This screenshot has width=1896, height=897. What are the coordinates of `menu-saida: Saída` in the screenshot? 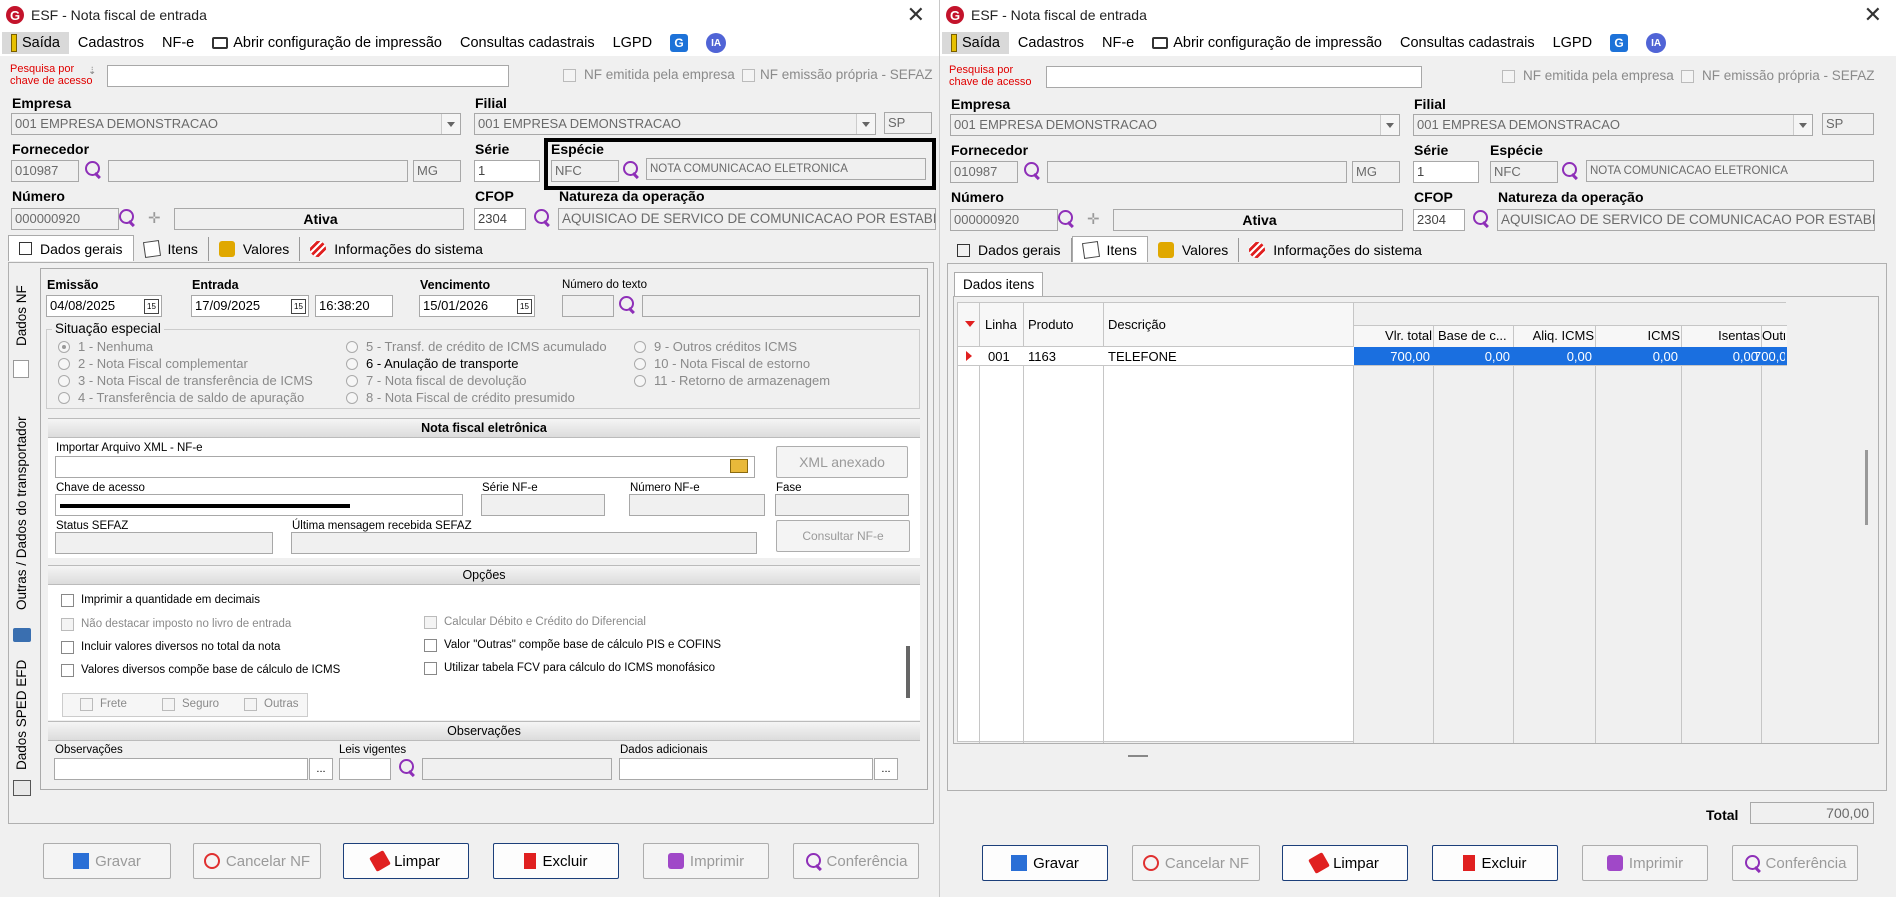 It's located at (35, 43).